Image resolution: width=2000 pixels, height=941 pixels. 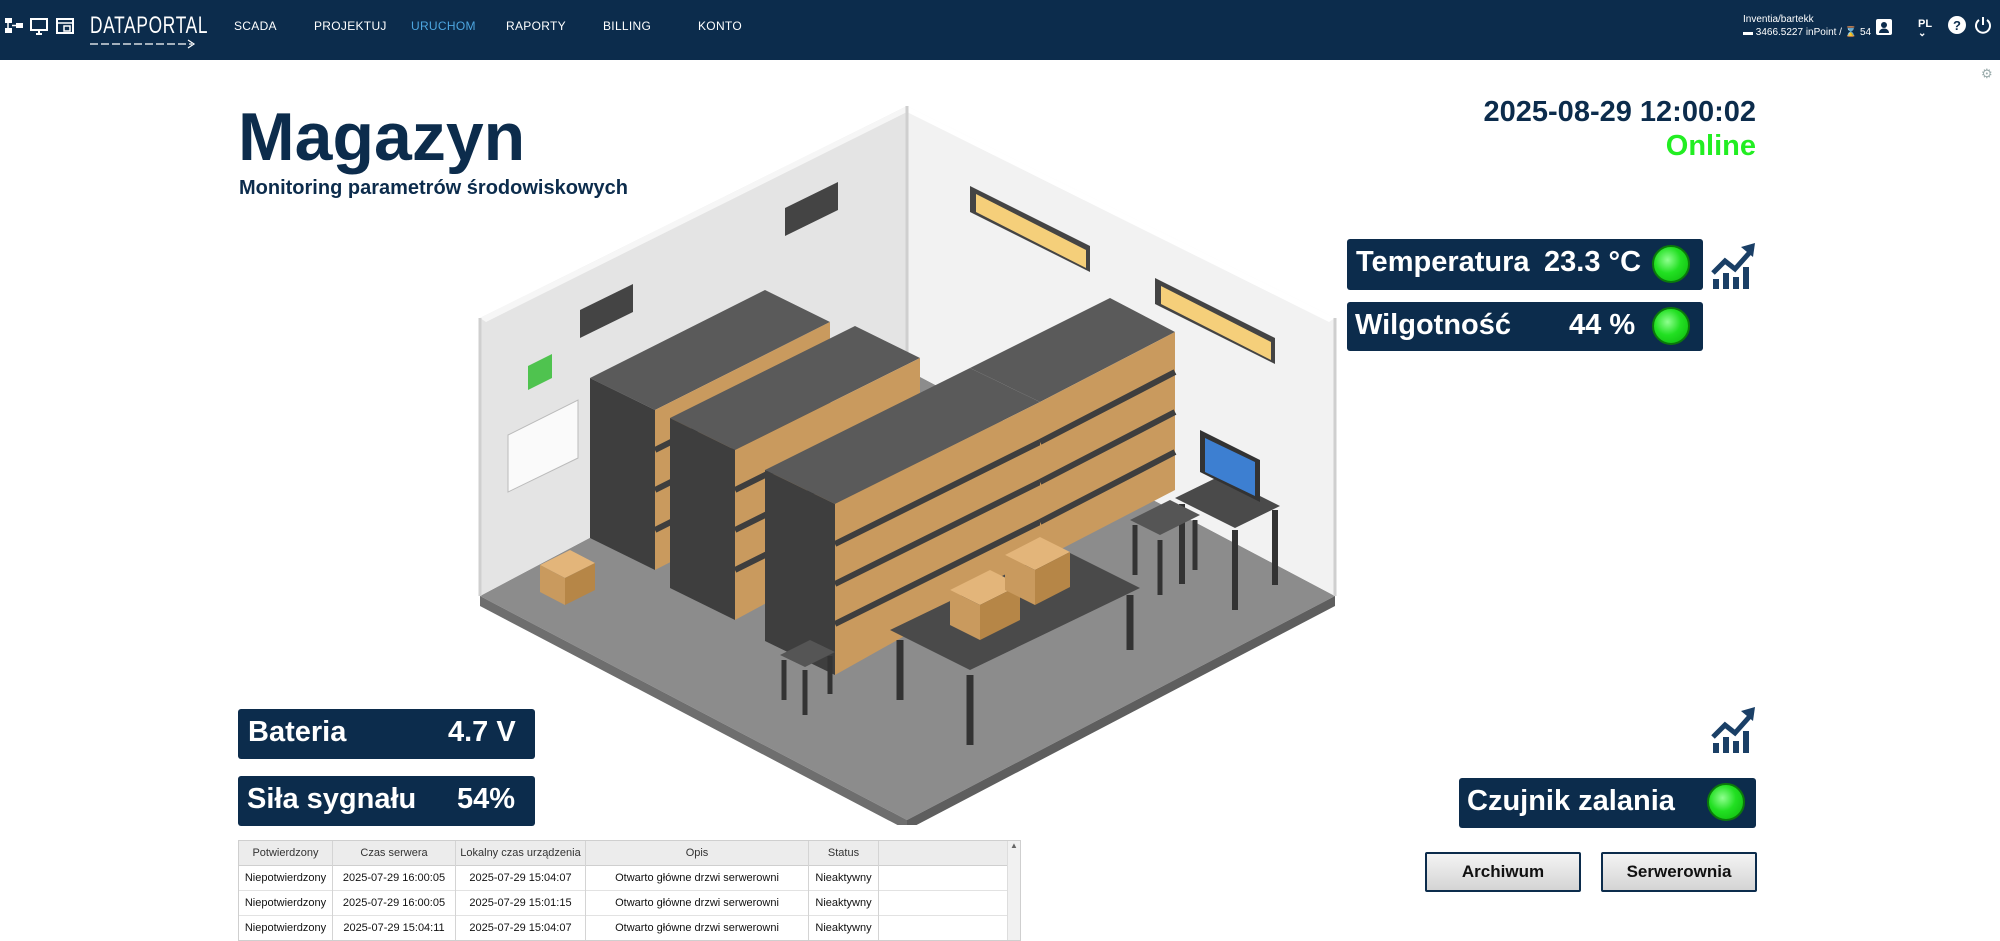 I want to click on logo-text: DATAPORTAL, so click(x=149, y=25).